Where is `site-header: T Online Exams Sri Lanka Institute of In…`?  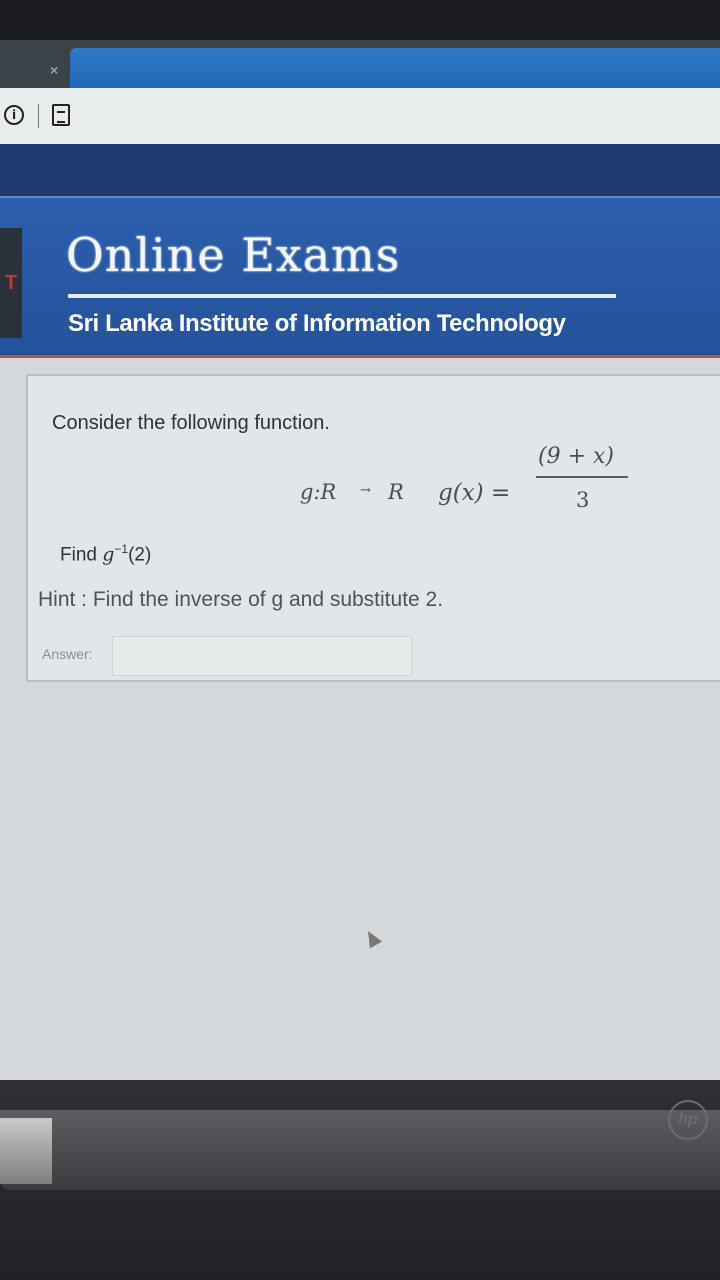
site-header: T Online Exams Sri Lanka Institute of In… is located at coordinates (360, 277).